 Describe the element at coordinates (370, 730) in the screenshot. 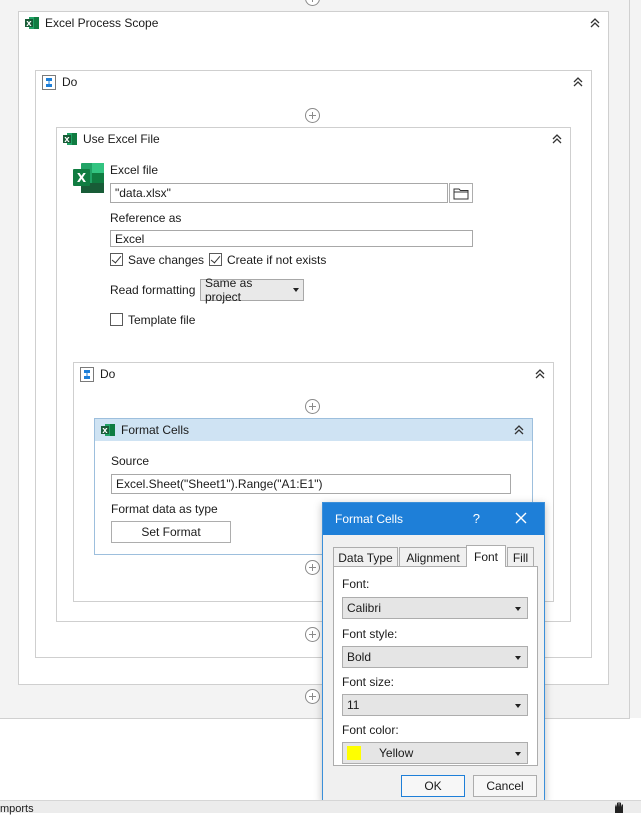

I see `font-color-label: Font color:` at that location.